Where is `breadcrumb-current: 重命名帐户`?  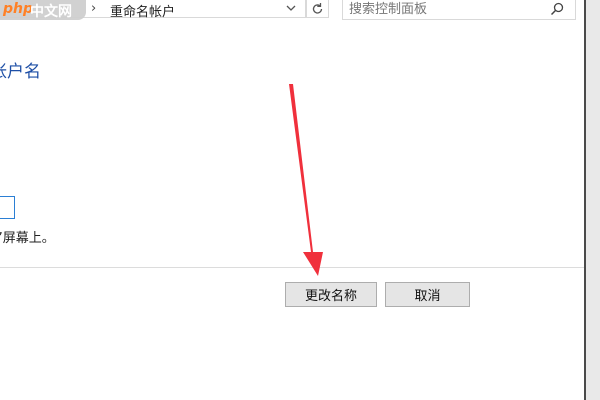
breadcrumb-current: 重命名帐户 is located at coordinates (142, 10).